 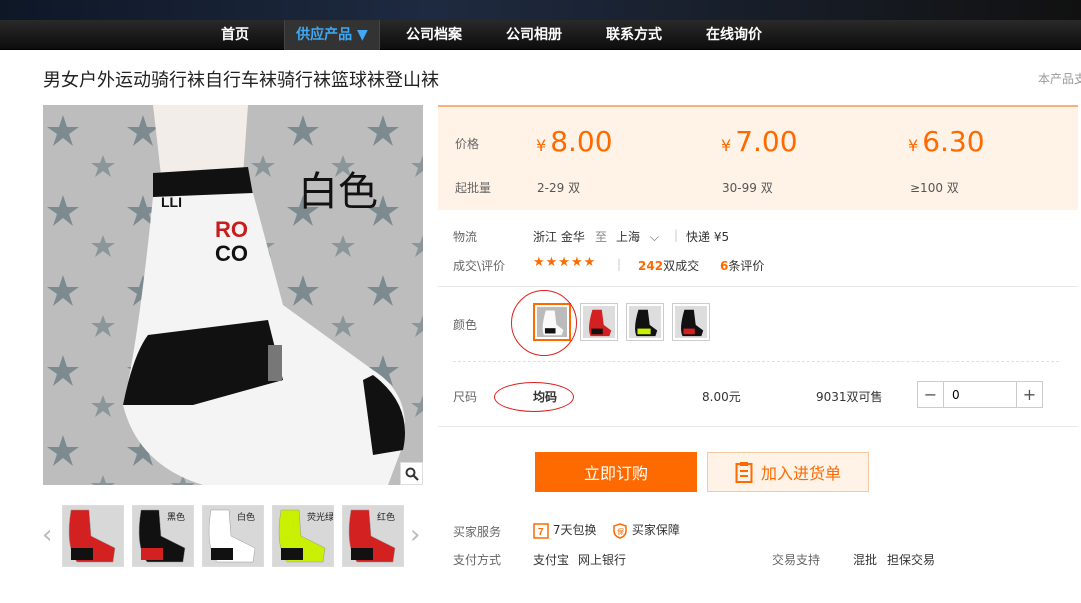 I want to click on thumbnail-tag: 白色, so click(x=246, y=517).